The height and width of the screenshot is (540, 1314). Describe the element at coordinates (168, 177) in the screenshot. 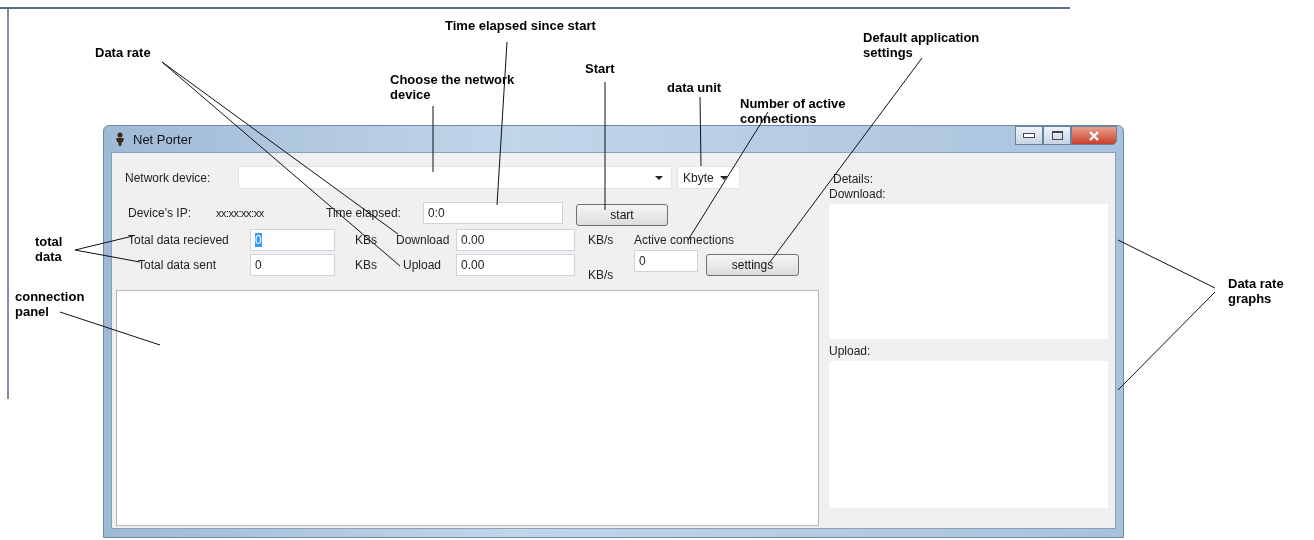

I see `field-label: Network device:` at that location.